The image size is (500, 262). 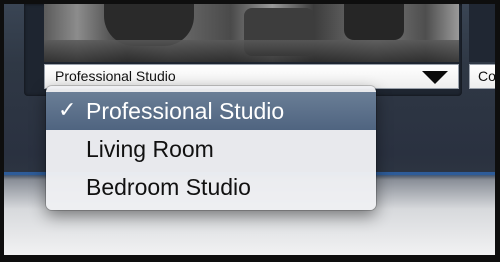 What do you see at coordinates (251, 51) in the screenshot?
I see `preview-floor` at bounding box center [251, 51].